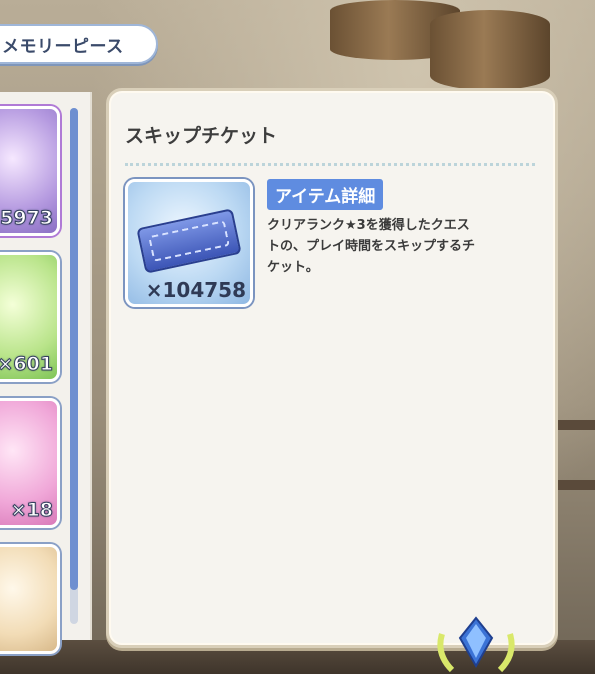 The image size is (595, 674). What do you see at coordinates (26, 218) in the screenshot?
I see `item-card-count: 5973` at bounding box center [26, 218].